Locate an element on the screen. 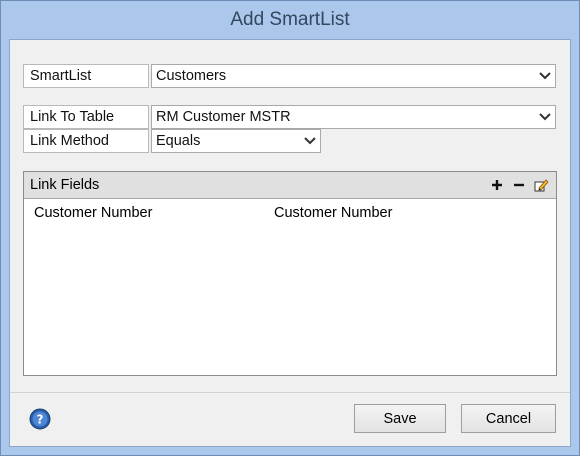  smartlist-label: SmartList is located at coordinates (86, 76).